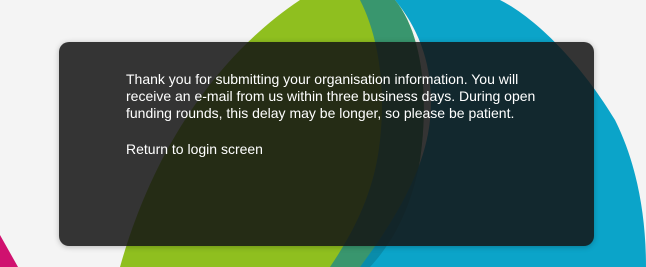  I want to click on return-to-login-link: Return to login screen, so click(194, 149).